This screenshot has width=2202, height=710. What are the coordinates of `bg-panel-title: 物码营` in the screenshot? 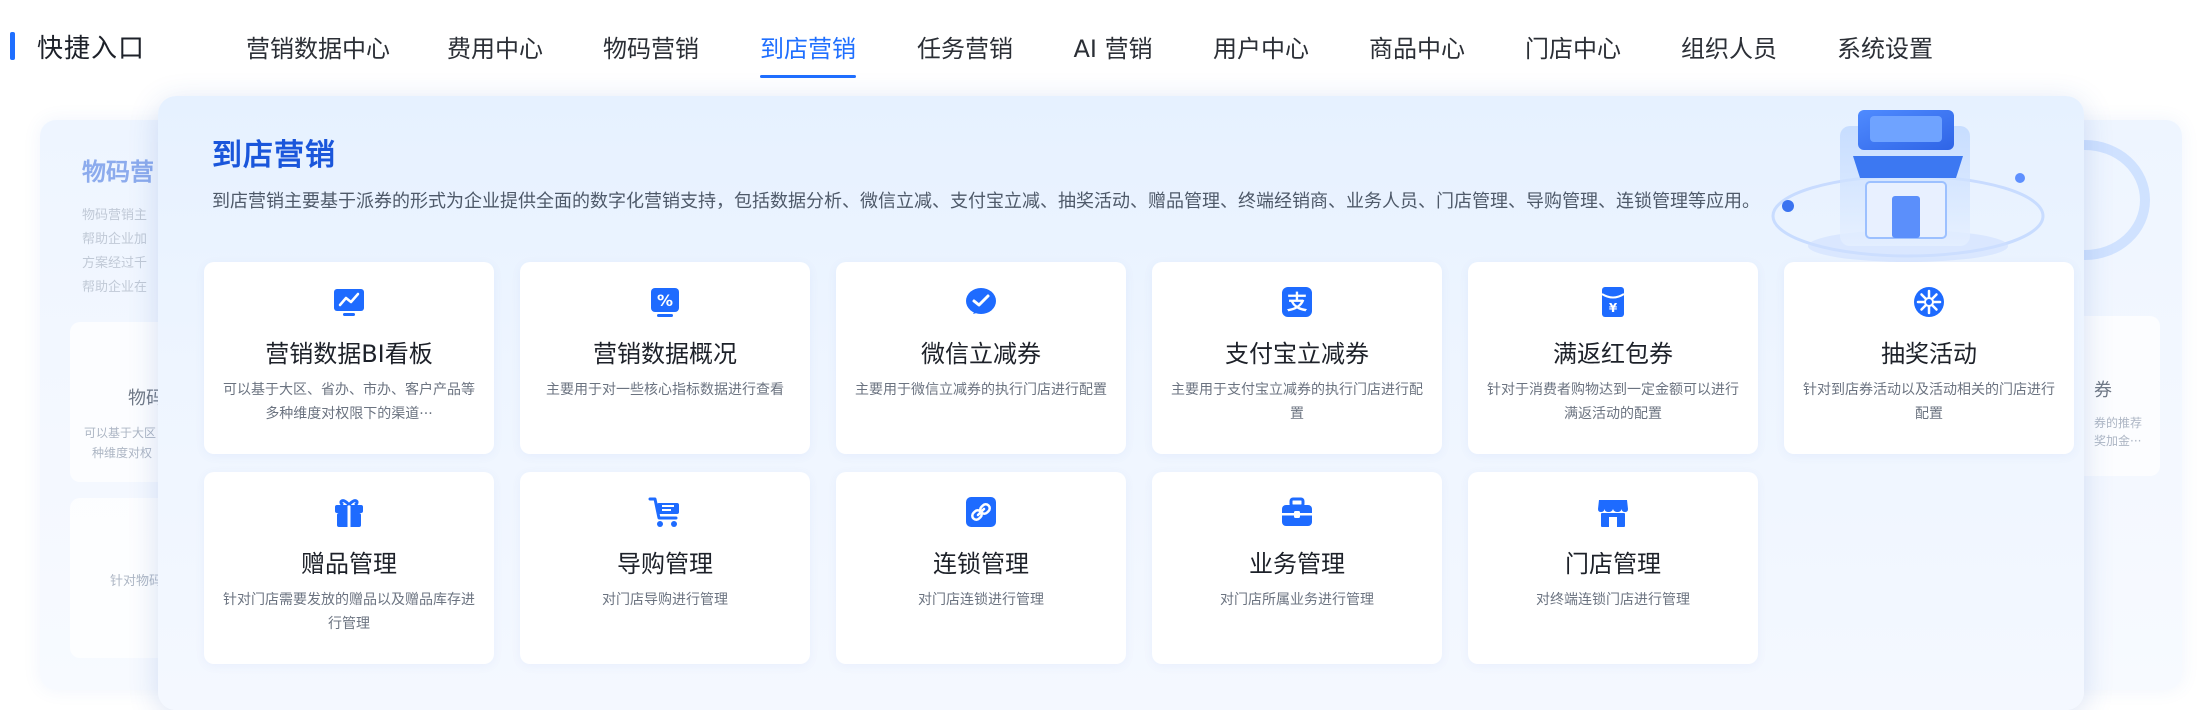 It's located at (118, 172).